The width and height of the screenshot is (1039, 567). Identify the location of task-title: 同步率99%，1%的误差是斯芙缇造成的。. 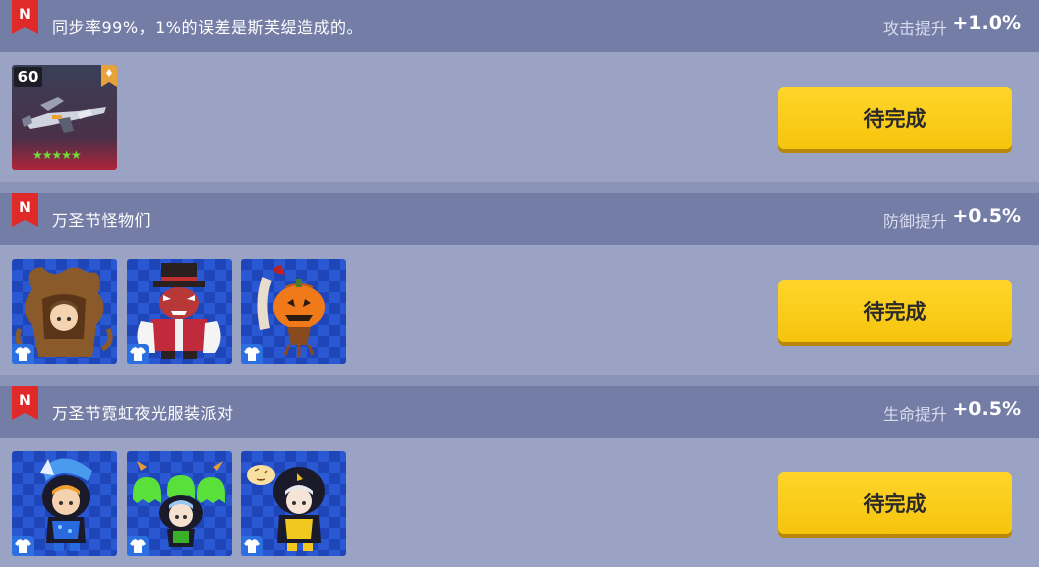
(207, 27).